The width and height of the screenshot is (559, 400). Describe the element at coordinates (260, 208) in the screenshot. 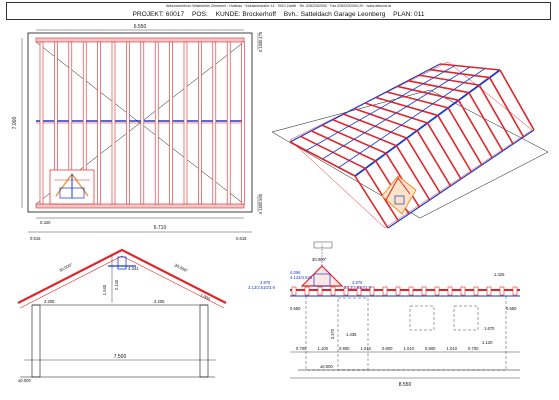

I see `plan-right-bottom-b: 0.150` at that location.